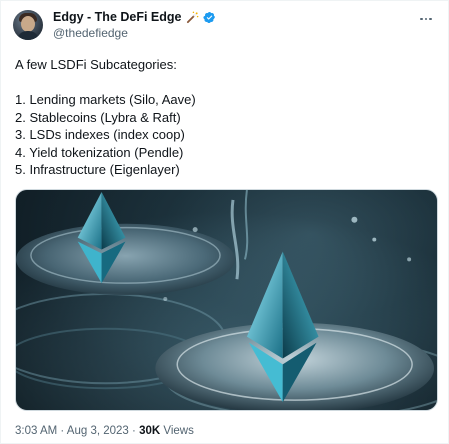 This screenshot has height=444, width=449. What do you see at coordinates (117, 17) in the screenshot?
I see `author-display-name: Edgy - The DeFi Edge` at bounding box center [117, 17].